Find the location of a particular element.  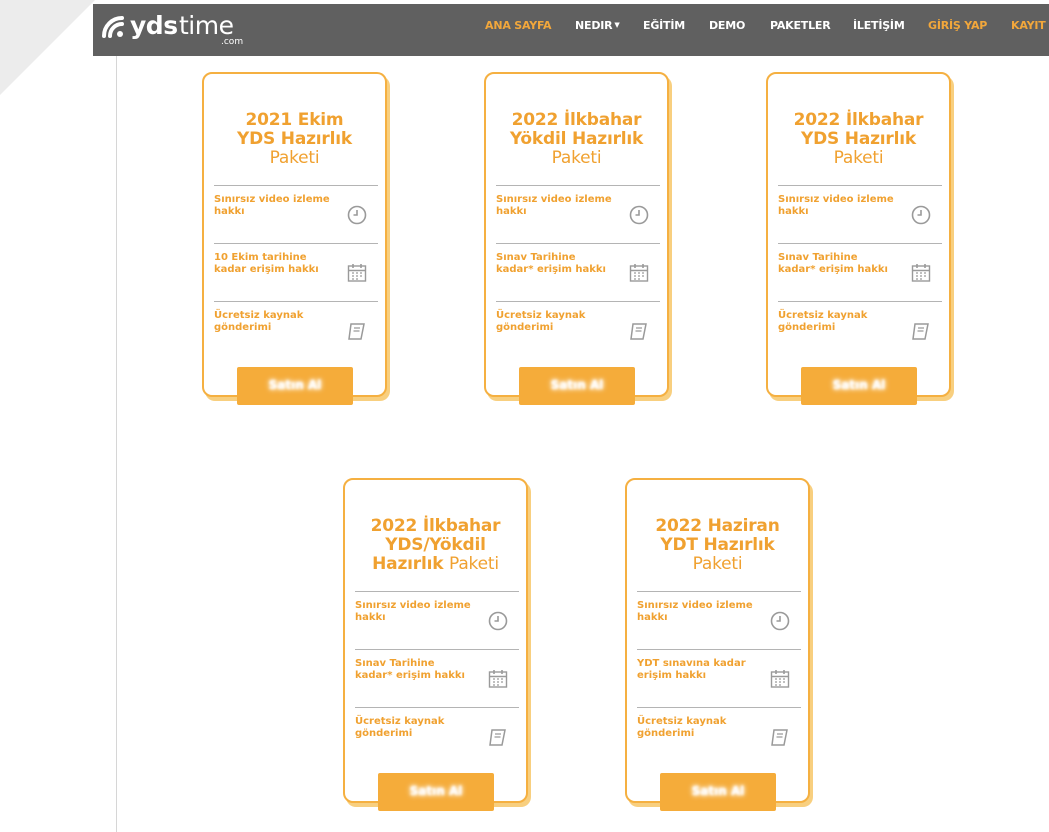

nav-egitim: EĞİTİM is located at coordinates (664, 25).